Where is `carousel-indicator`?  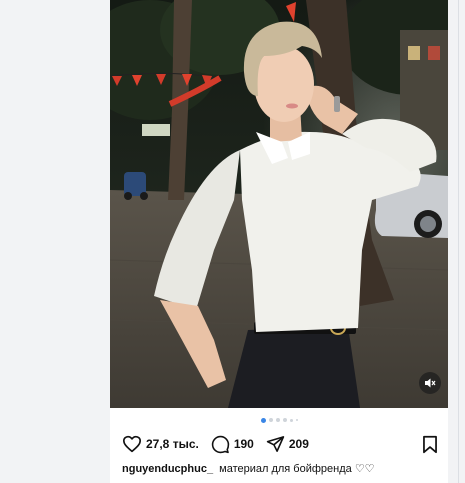
carousel-indicator is located at coordinates (279, 420).